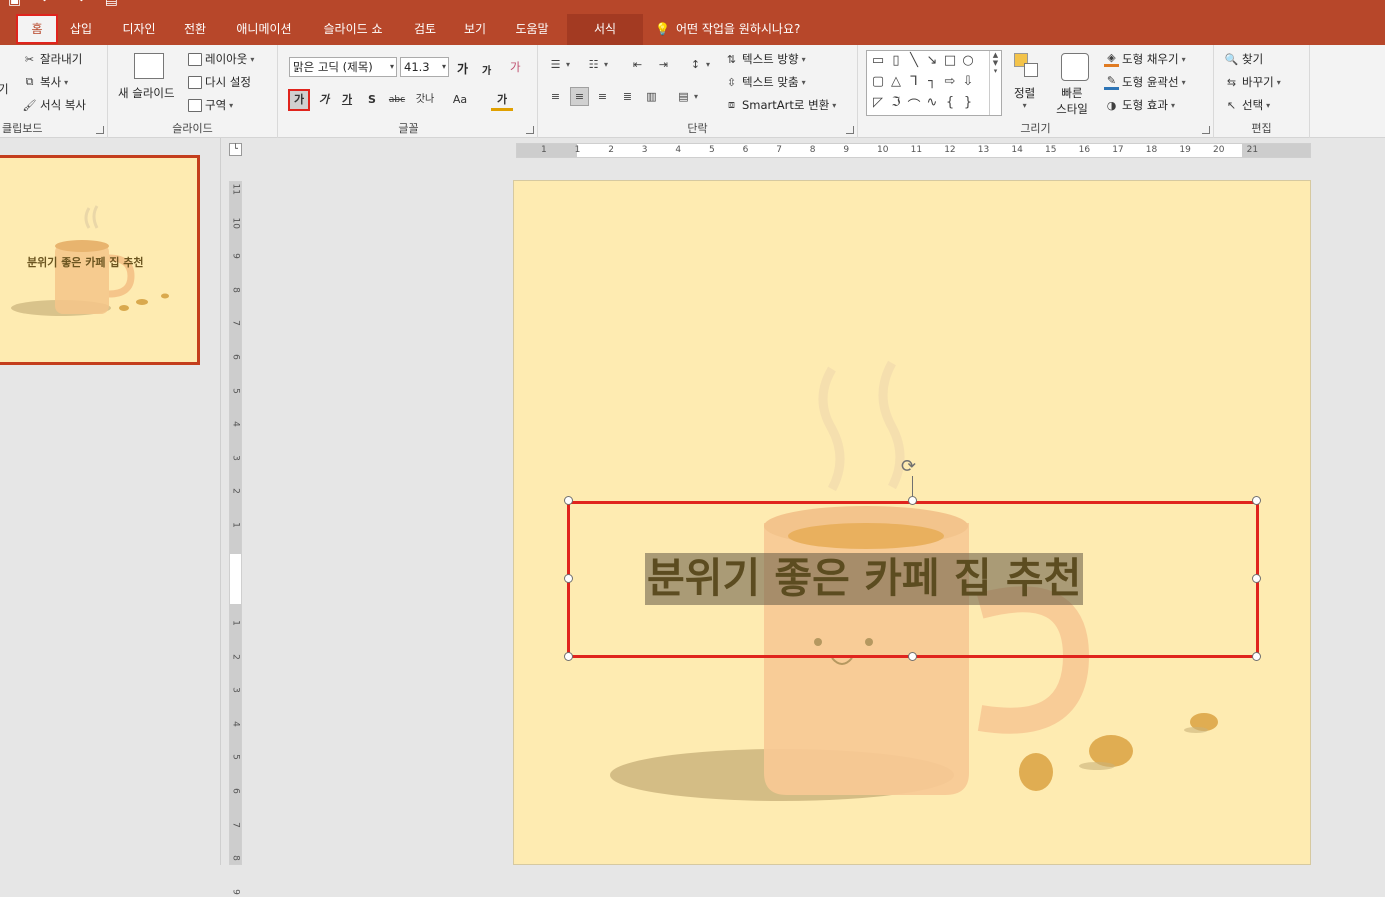 This screenshot has height=897, width=1385. Describe the element at coordinates (146, 93) in the screenshot. I see `new-slide-button: 새 슬라이드` at that location.